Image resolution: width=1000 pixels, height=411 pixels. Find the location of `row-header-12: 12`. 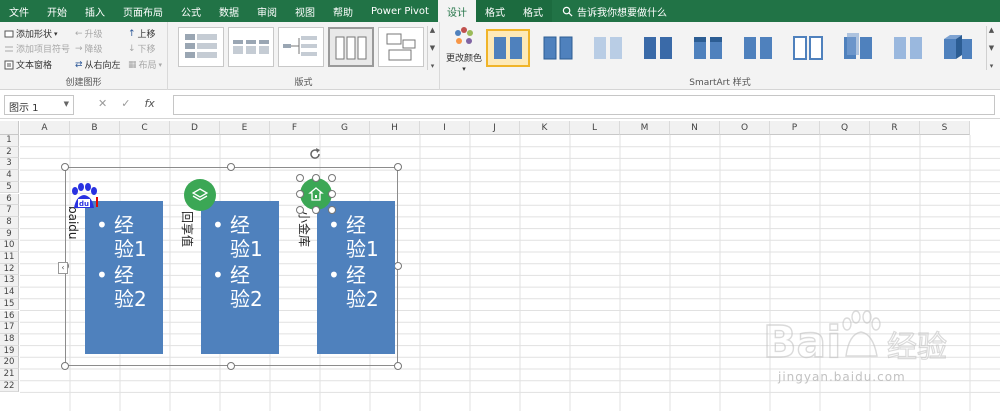

row-header-12: 12 is located at coordinates (9, 269).